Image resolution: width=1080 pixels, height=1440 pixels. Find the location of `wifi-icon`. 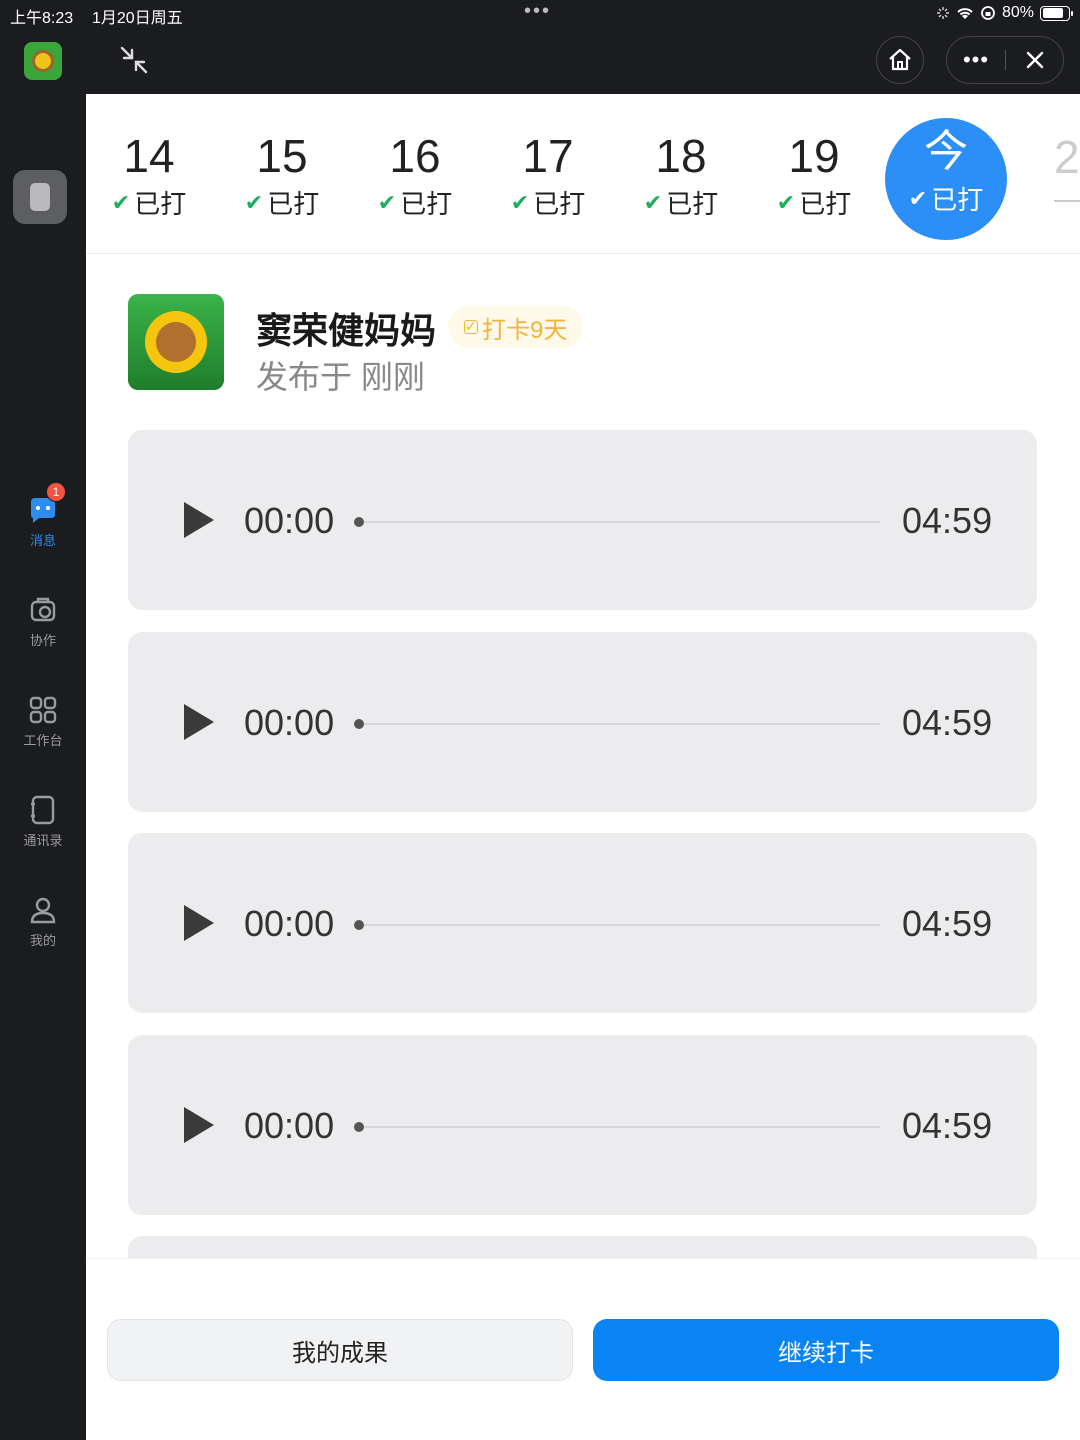

wifi-icon is located at coordinates (965, 13).